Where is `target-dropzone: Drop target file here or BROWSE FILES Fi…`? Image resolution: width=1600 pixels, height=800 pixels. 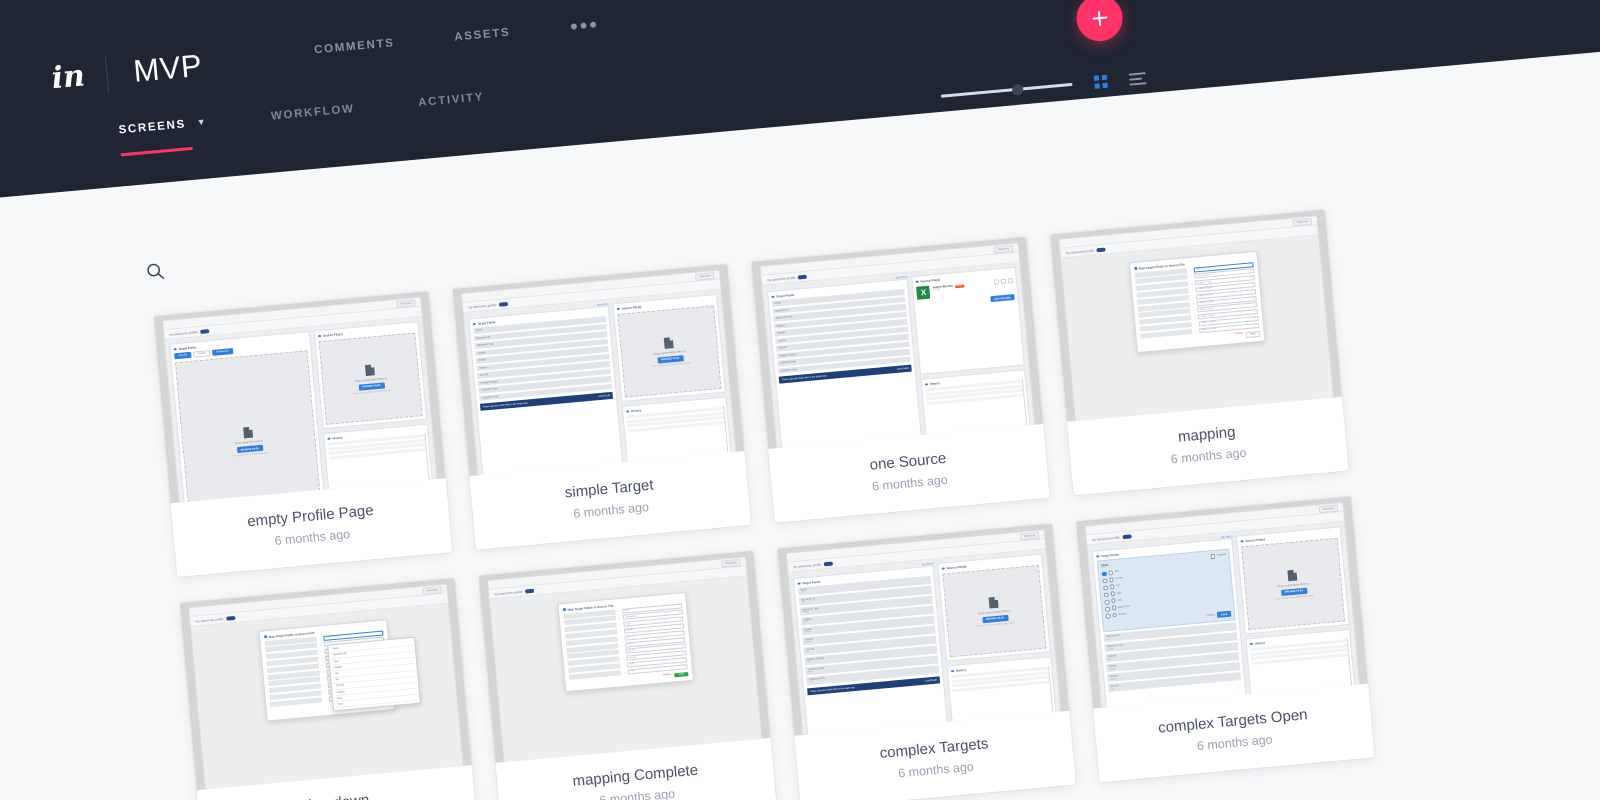
target-dropzone: Drop target file here or BROWSE FILES Fi… is located at coordinates (249, 427).